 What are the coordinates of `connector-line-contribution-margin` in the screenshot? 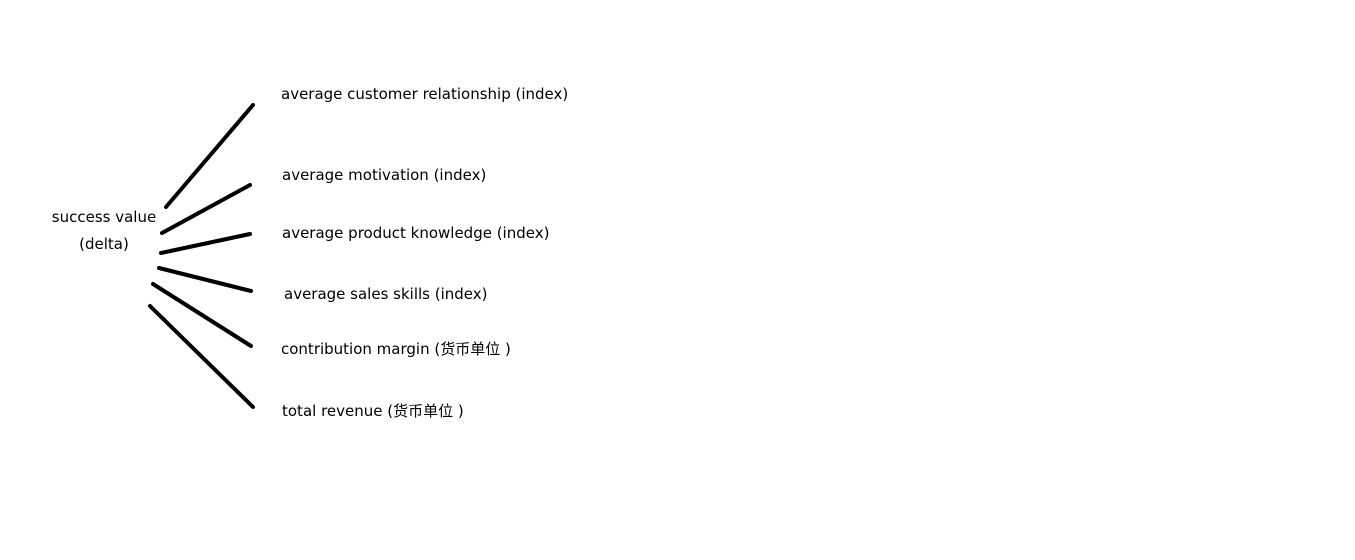 It's located at (202, 315).